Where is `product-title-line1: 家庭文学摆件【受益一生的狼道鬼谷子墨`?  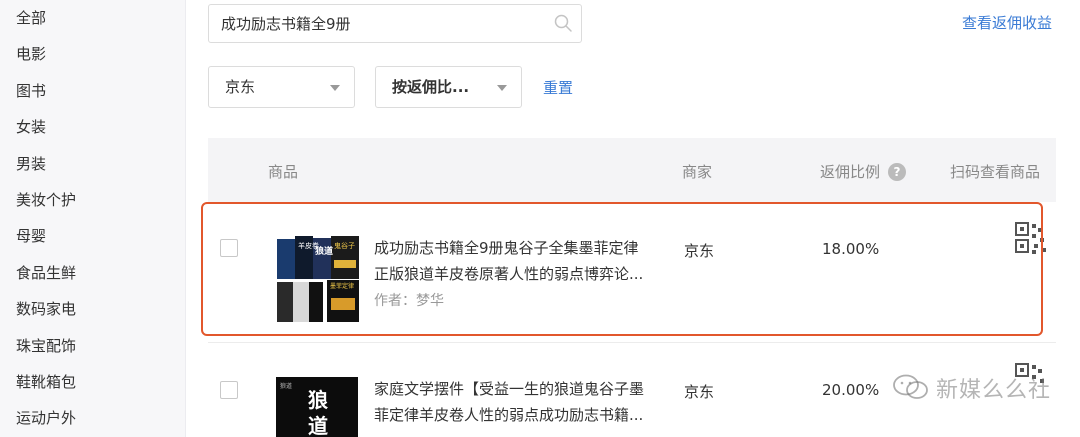
product-title-line1: 家庭文学摆件【受益一生的狼道鬼谷子墨 is located at coordinates (509, 389).